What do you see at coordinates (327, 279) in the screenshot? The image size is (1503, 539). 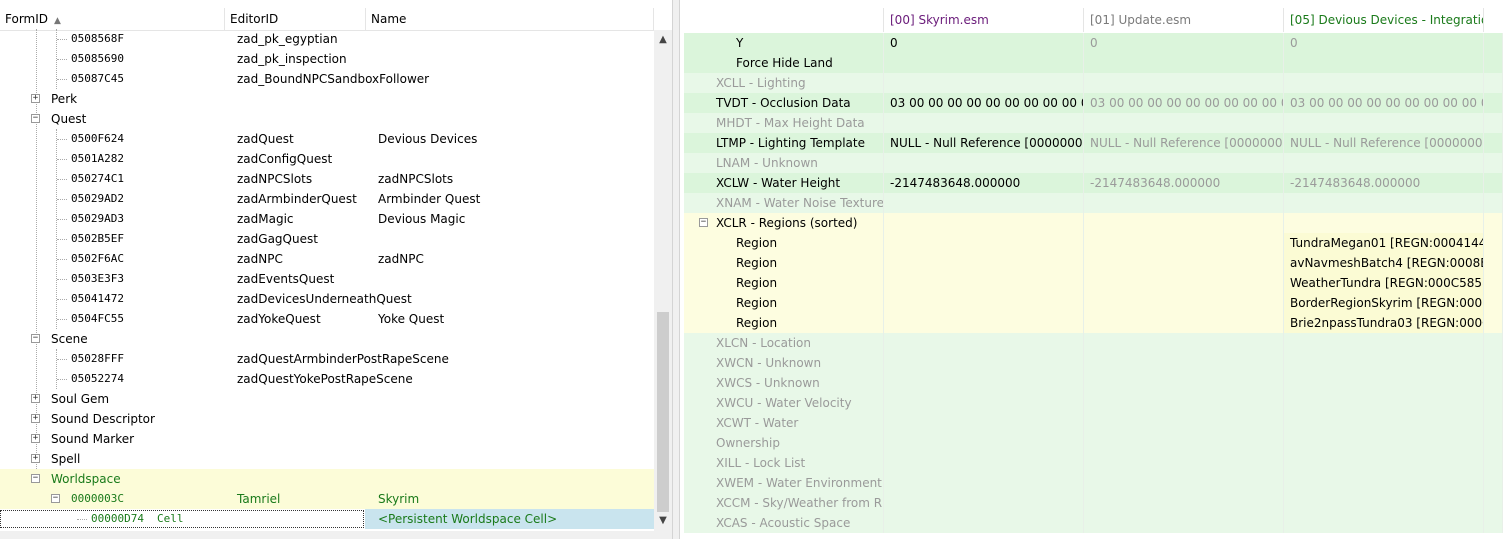 I see `tree-row: 0503E3F3 zadEventsQuest` at bounding box center [327, 279].